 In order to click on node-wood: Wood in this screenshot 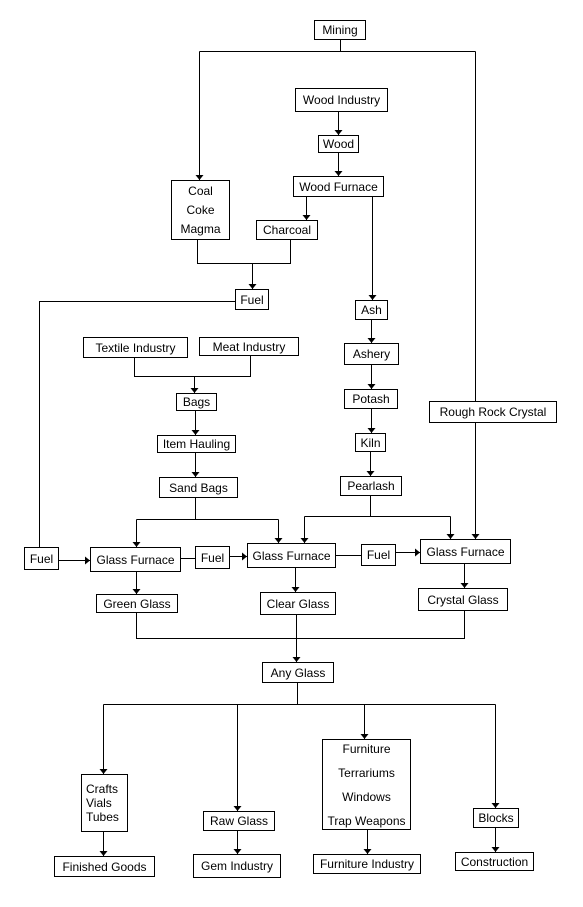, I will do `click(338, 144)`.